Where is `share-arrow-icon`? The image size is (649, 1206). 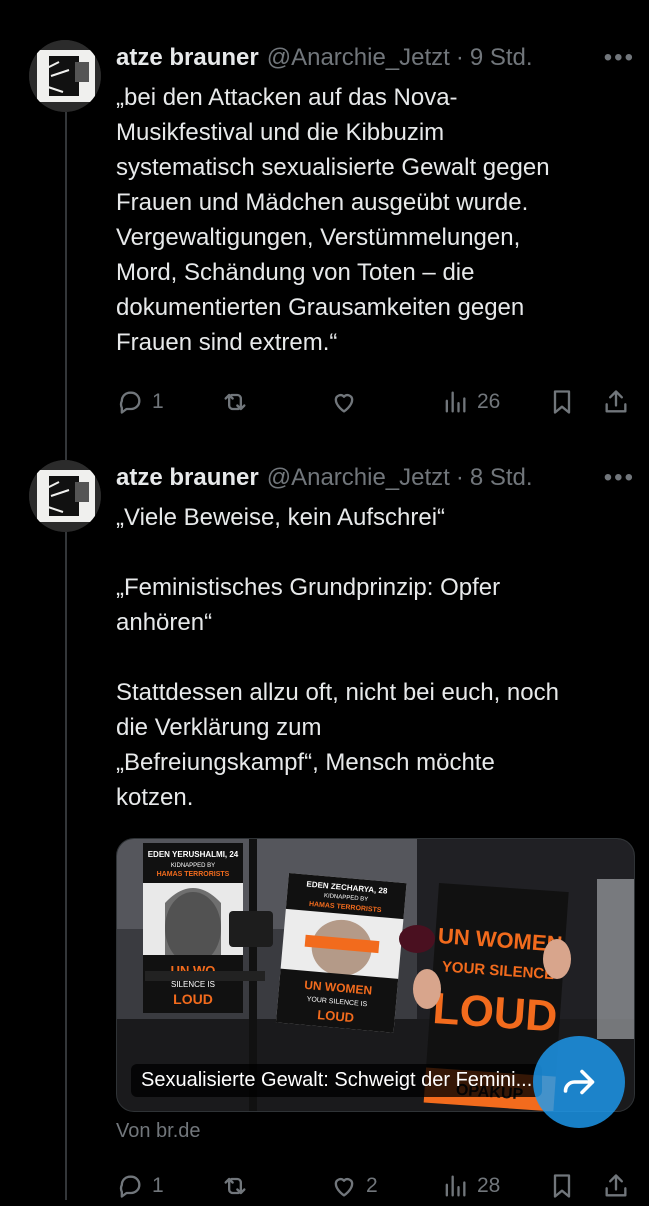 share-arrow-icon is located at coordinates (579, 1082).